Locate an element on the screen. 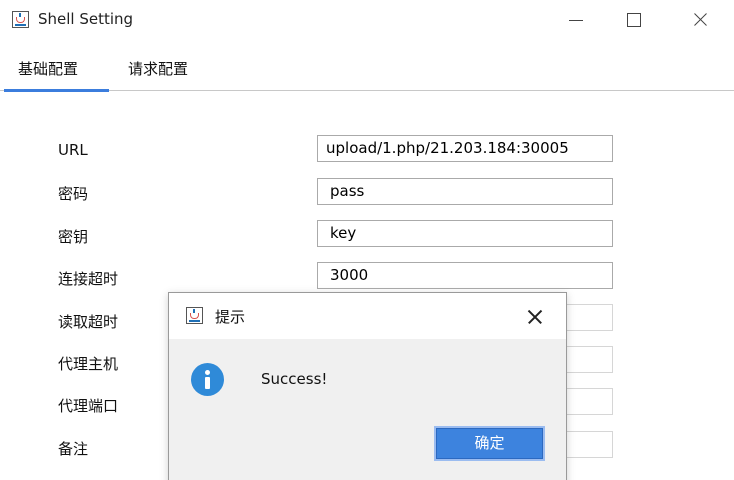 The image size is (734, 480). info-icon is located at coordinates (207, 379).